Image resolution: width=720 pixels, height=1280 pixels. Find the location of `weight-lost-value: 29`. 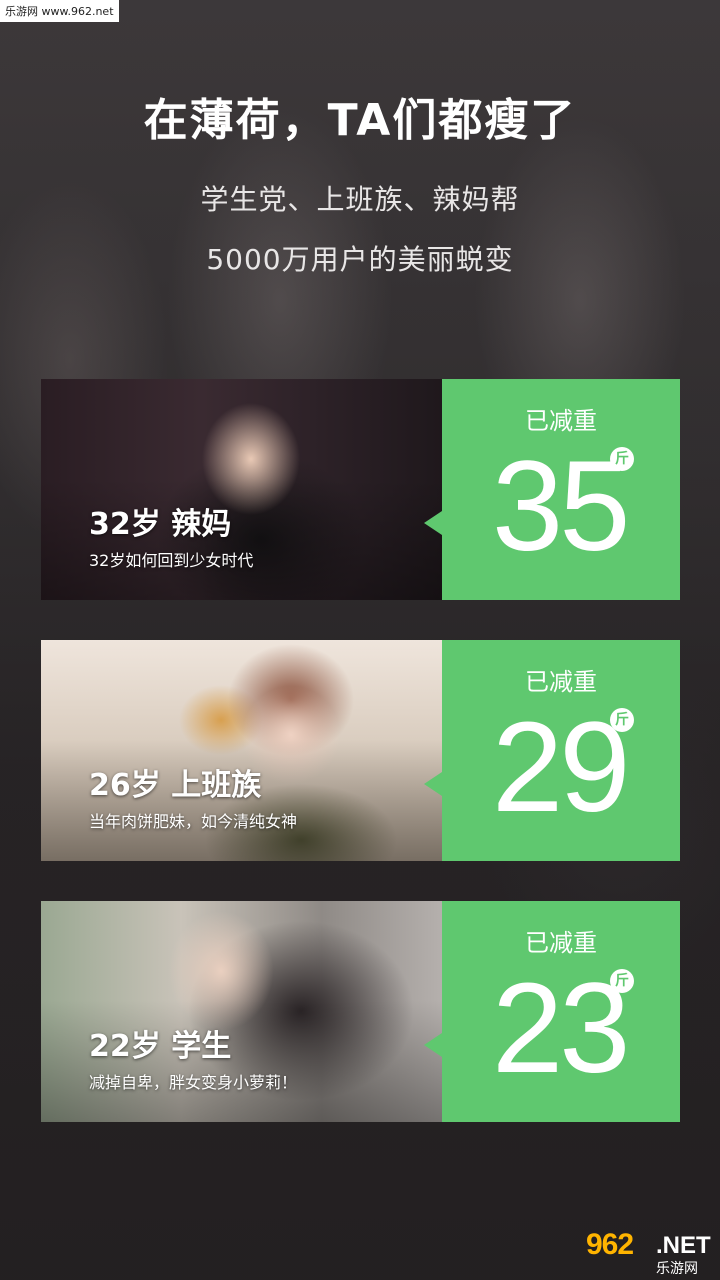

weight-lost-value: 29 is located at coordinates (561, 767).